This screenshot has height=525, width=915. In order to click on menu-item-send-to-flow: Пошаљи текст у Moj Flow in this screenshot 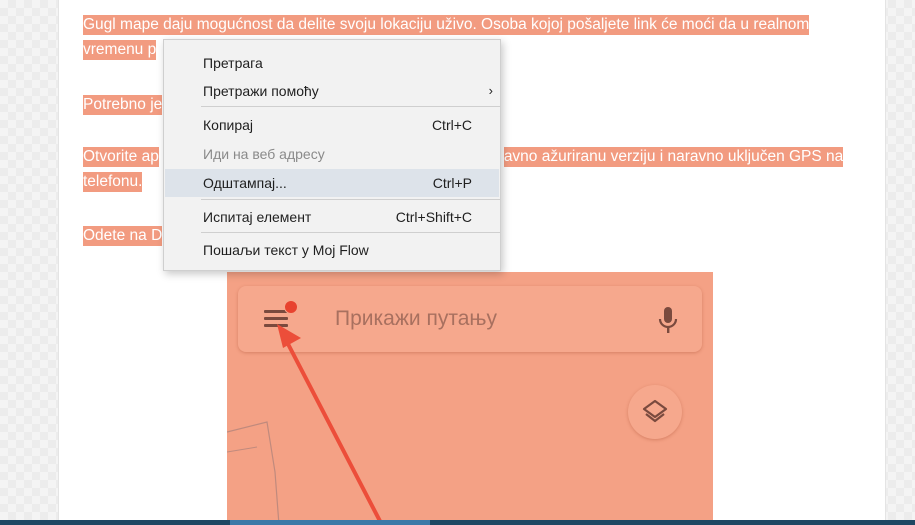, I will do `click(332, 250)`.